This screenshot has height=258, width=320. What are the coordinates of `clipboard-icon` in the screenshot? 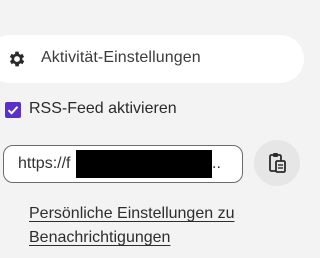 It's located at (277, 163).